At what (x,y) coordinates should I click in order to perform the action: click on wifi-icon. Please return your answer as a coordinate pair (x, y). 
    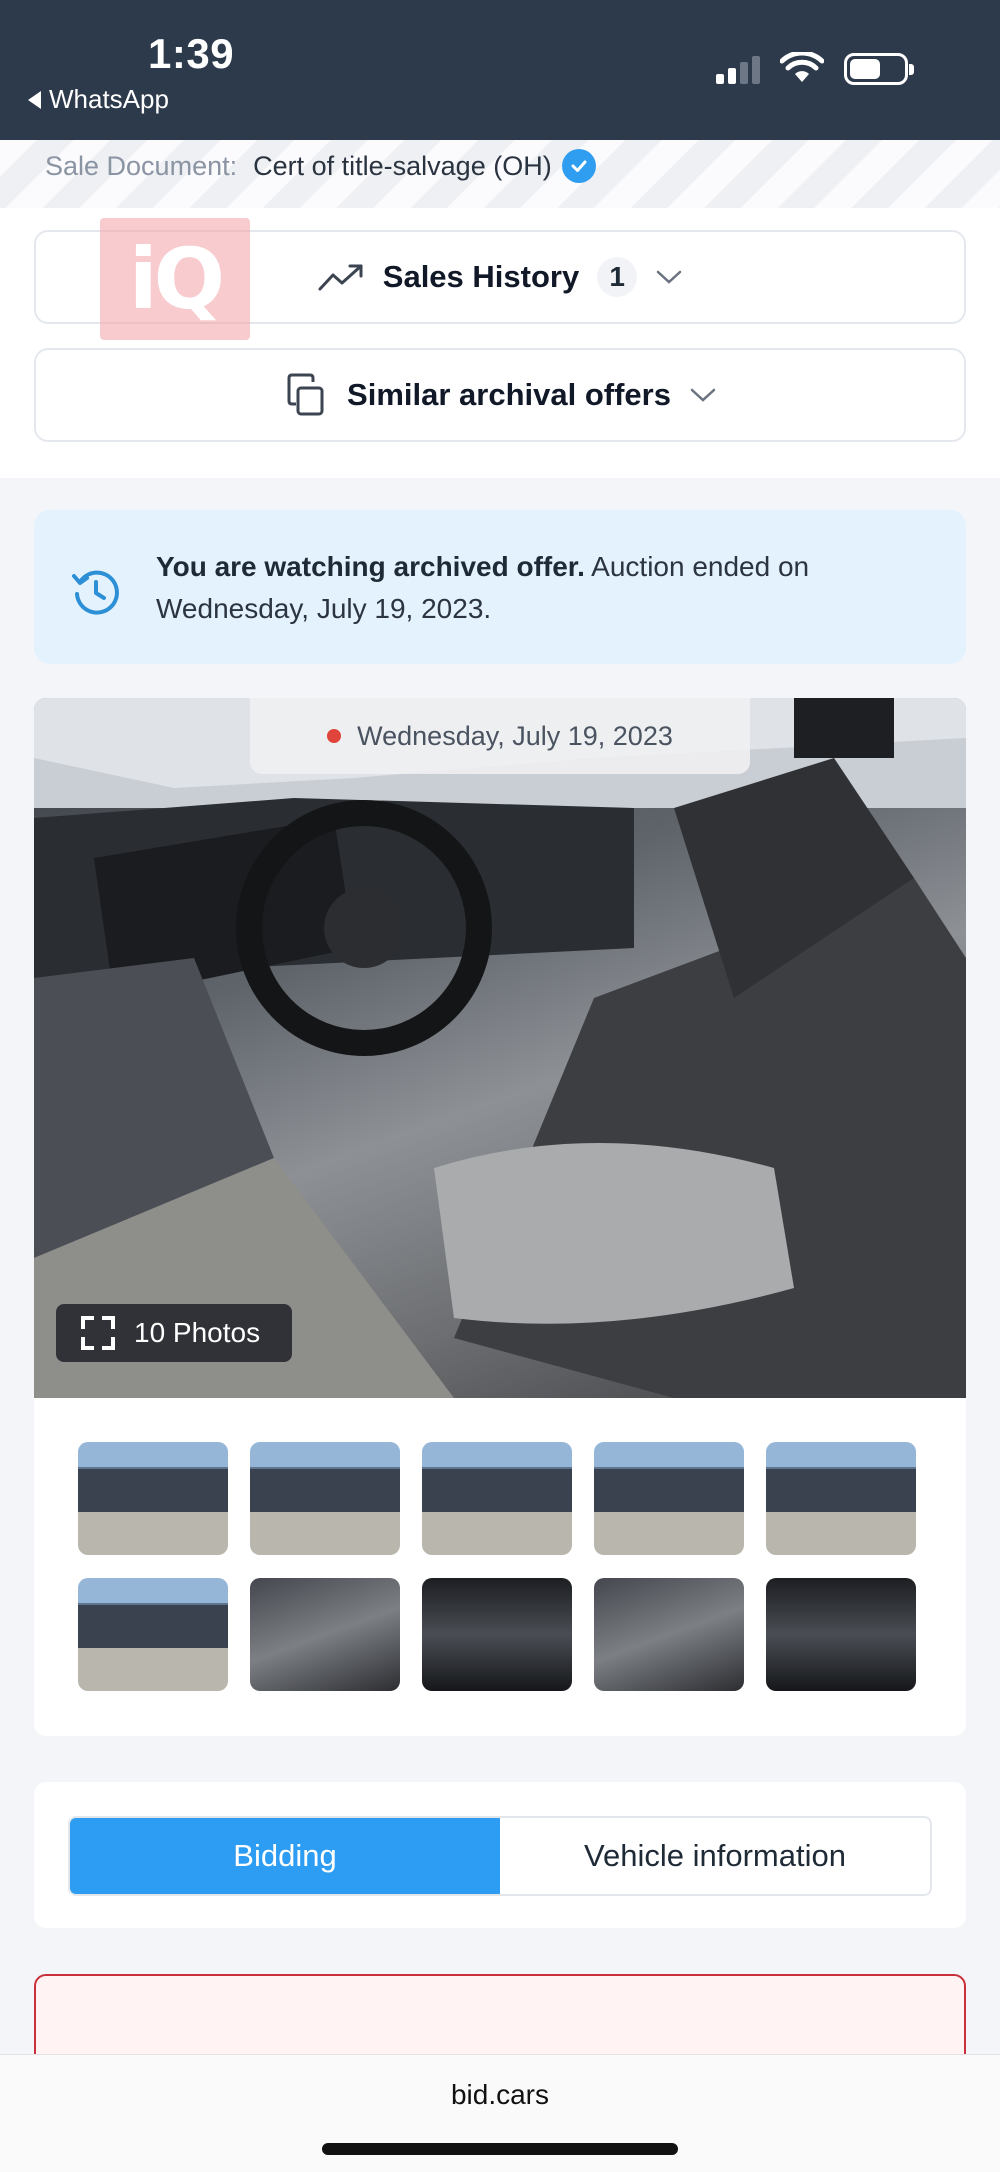
    Looking at the image, I should click on (802, 67).